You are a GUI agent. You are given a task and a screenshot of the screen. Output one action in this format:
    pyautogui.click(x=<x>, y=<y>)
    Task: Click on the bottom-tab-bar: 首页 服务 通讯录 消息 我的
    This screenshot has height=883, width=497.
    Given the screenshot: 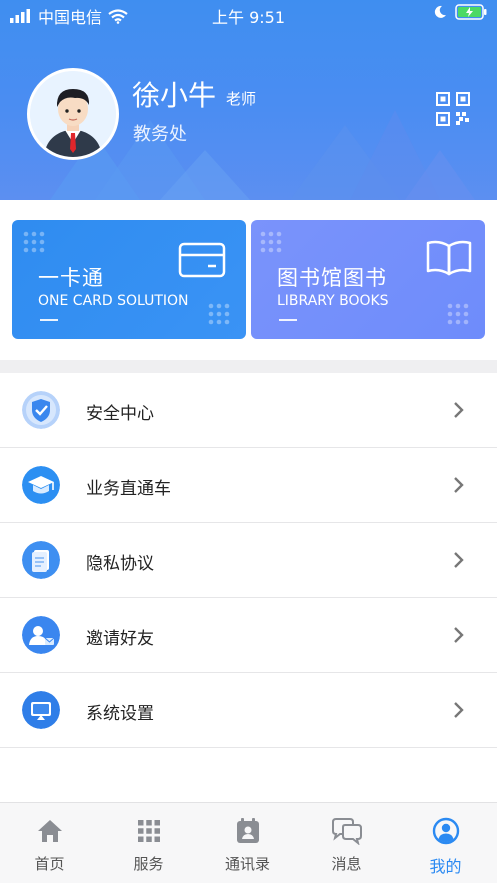 What is the action you would take?
    pyautogui.click(x=248, y=842)
    